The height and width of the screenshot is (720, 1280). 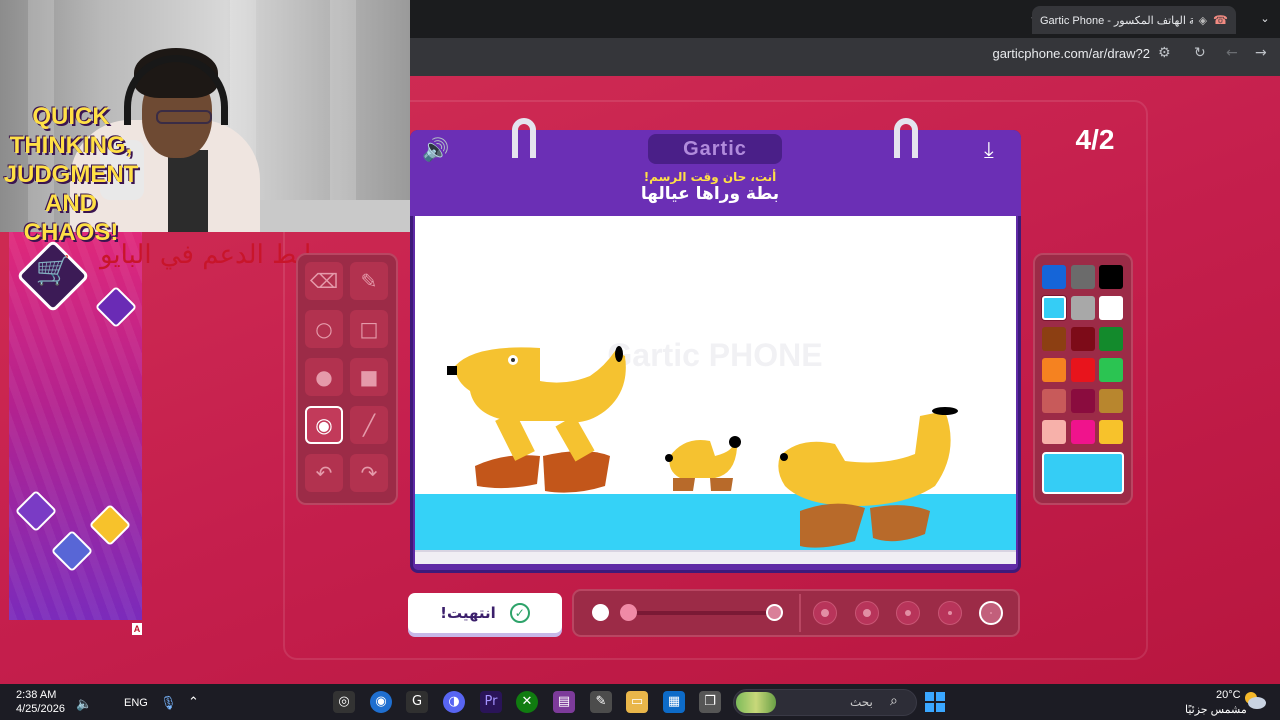 I want to click on forward-icon: ←, so click(x=1232, y=53).